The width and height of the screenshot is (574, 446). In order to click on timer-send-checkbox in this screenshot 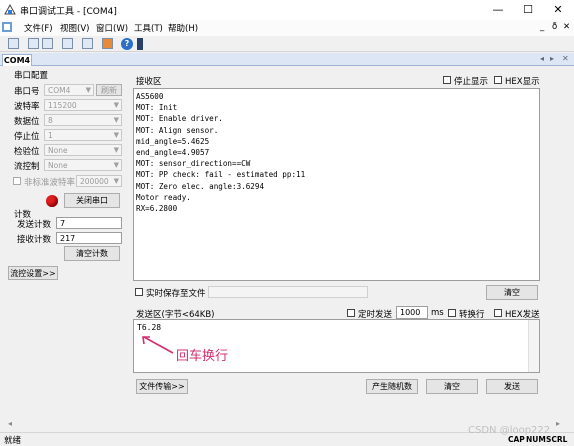, I will do `click(351, 313)`.